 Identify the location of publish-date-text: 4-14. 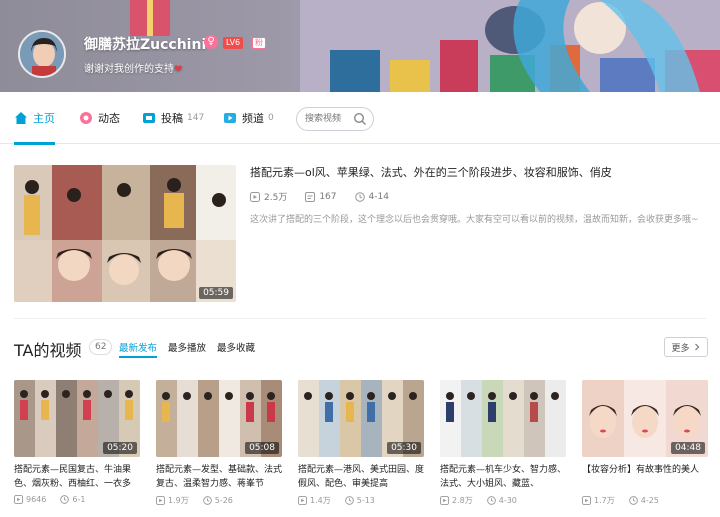
(378, 196).